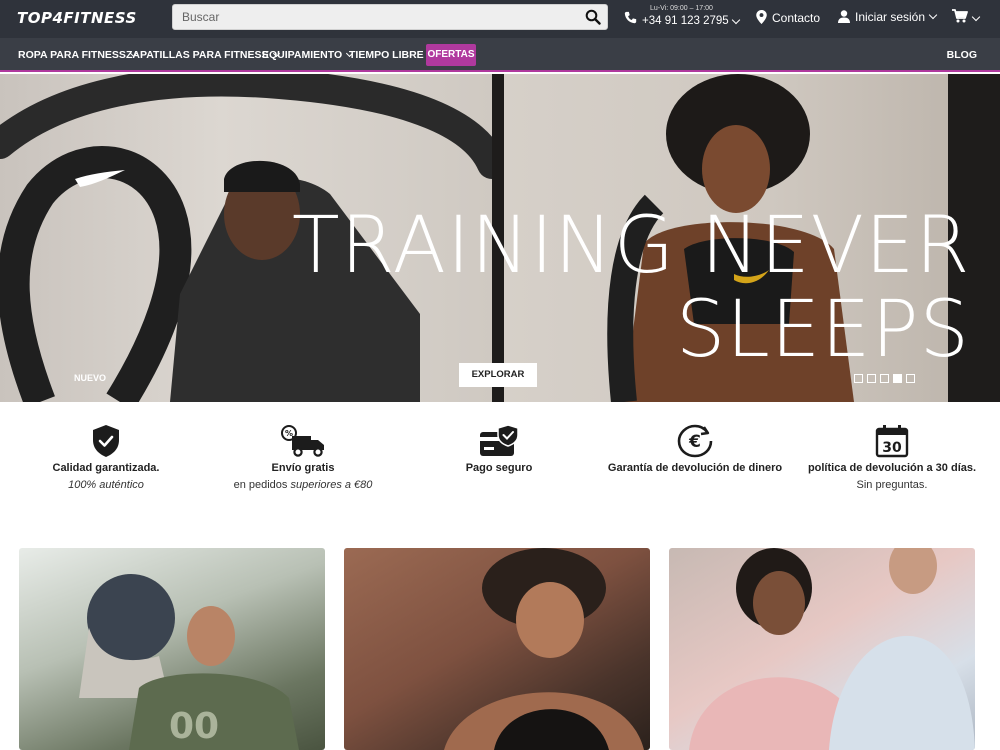 Image resolution: width=1000 pixels, height=750 pixels. Describe the element at coordinates (302, 441) in the screenshot. I see `delivery-truck-icon: %` at that location.